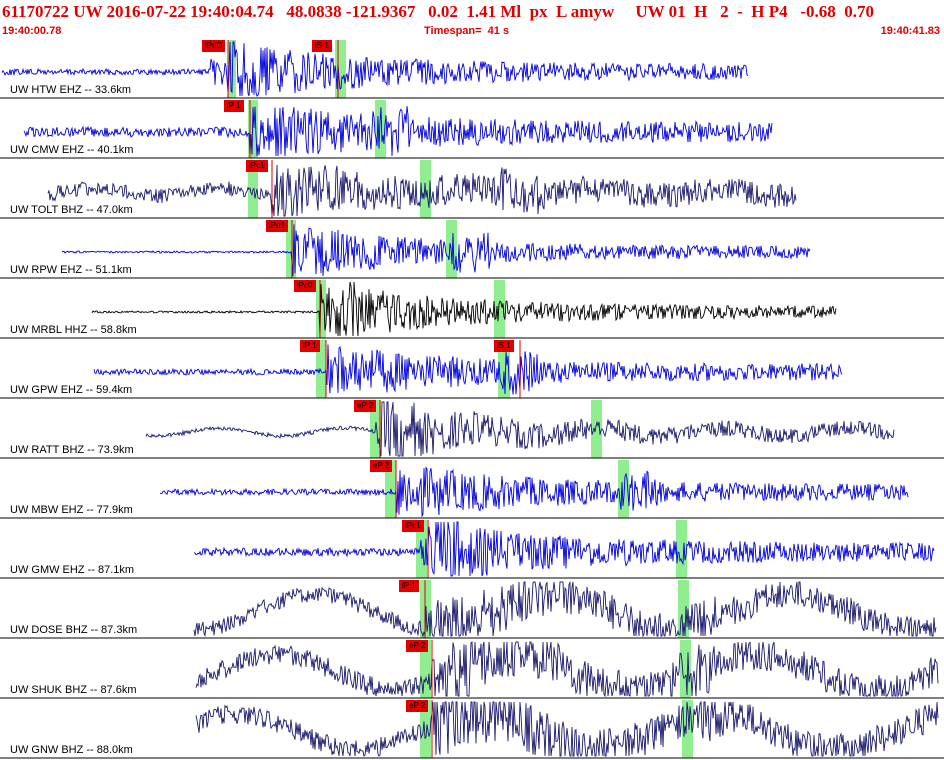  What do you see at coordinates (74, 630) in the screenshot?
I see `station-label: UW DOSE BHZ -- 87.3km` at bounding box center [74, 630].